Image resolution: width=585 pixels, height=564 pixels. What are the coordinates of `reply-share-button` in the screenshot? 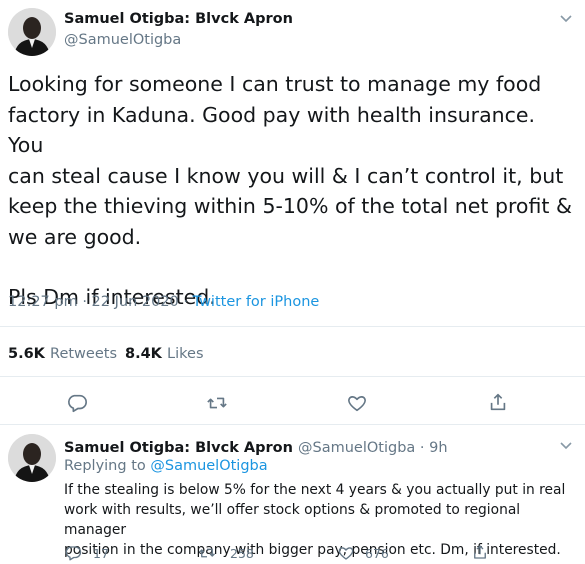 It's located at (480, 552).